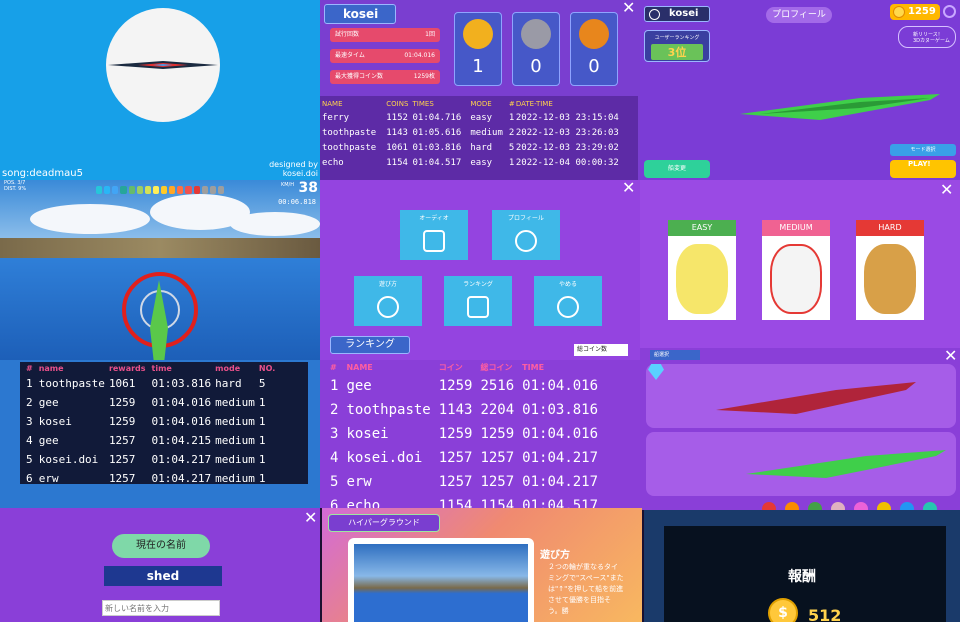 This screenshot has width=960, height=622. I want to click on mode-select-button: モード選択, so click(923, 150).